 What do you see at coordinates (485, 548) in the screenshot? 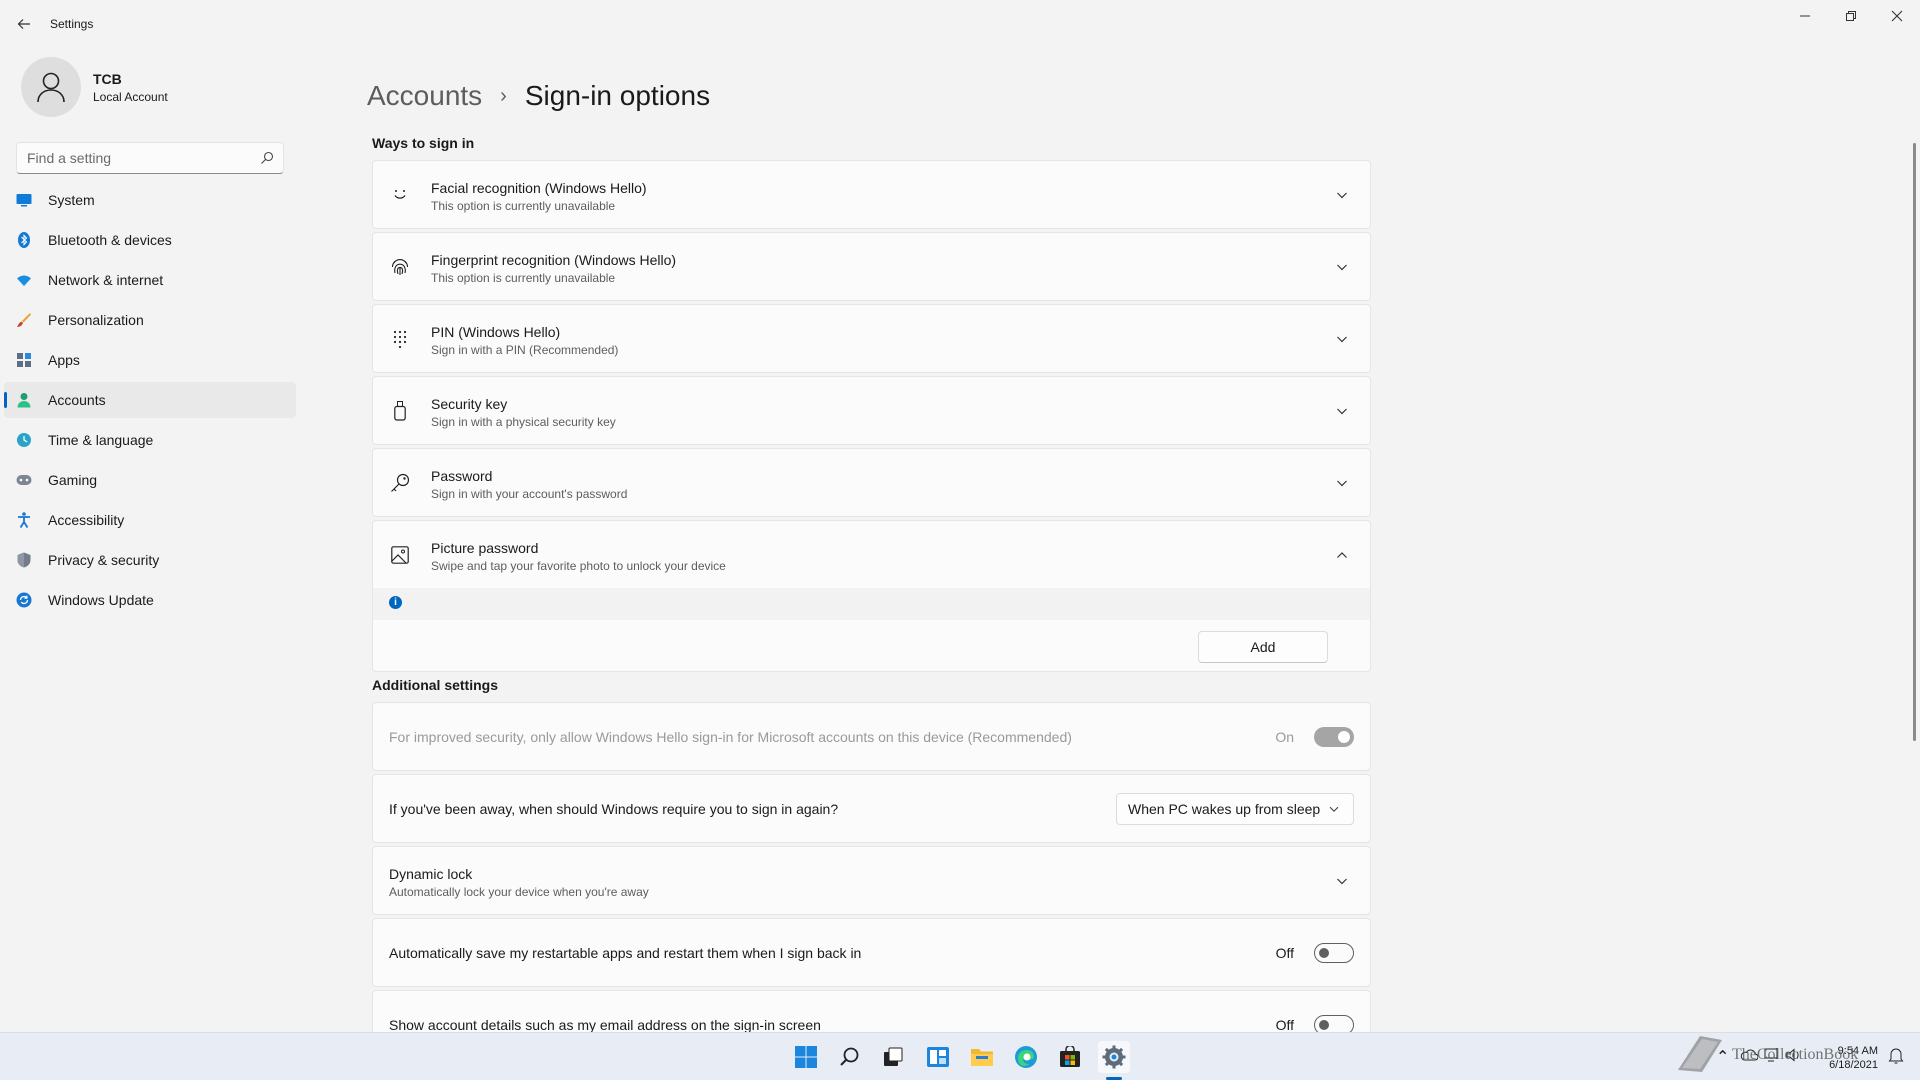
I see `row-title: Picture password` at bounding box center [485, 548].